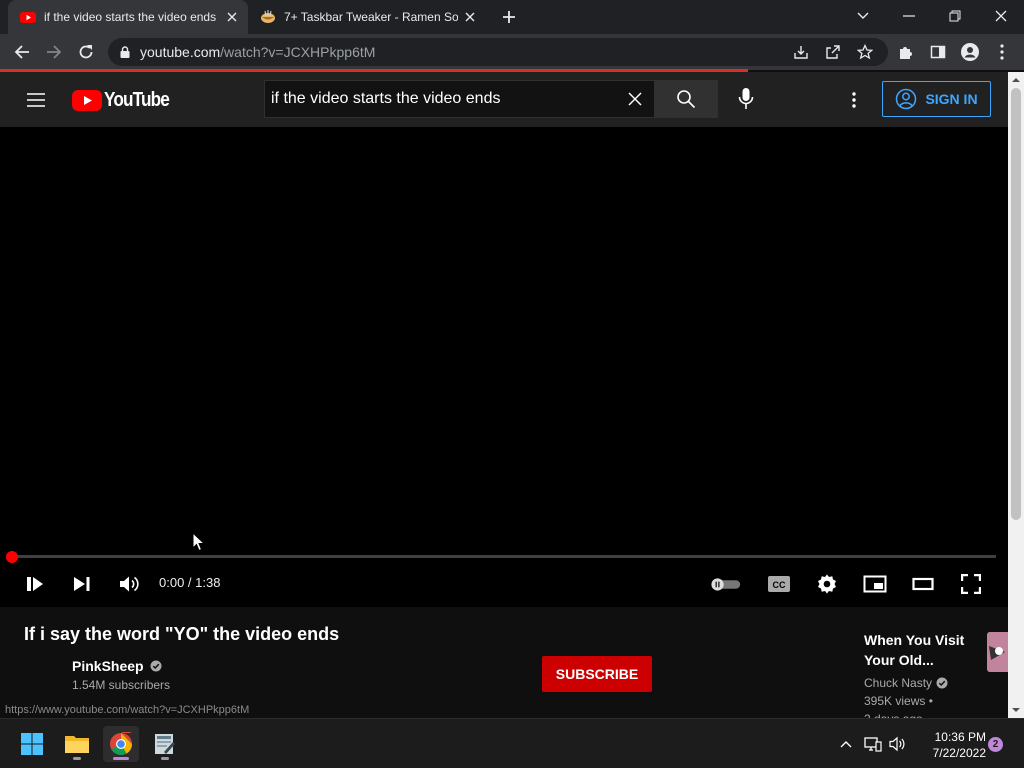 The image size is (1024, 768). I want to click on close-window-button, so click(1001, 16).